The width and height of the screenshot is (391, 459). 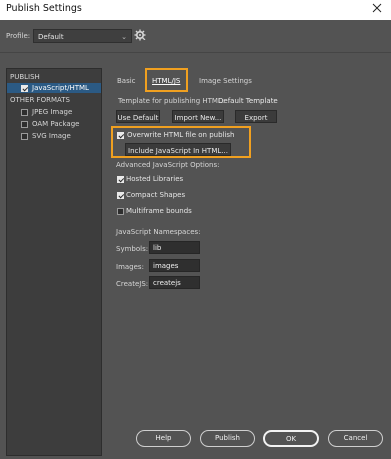 I want to click on format-item-label: JavaScript/HTML, so click(x=60, y=88).